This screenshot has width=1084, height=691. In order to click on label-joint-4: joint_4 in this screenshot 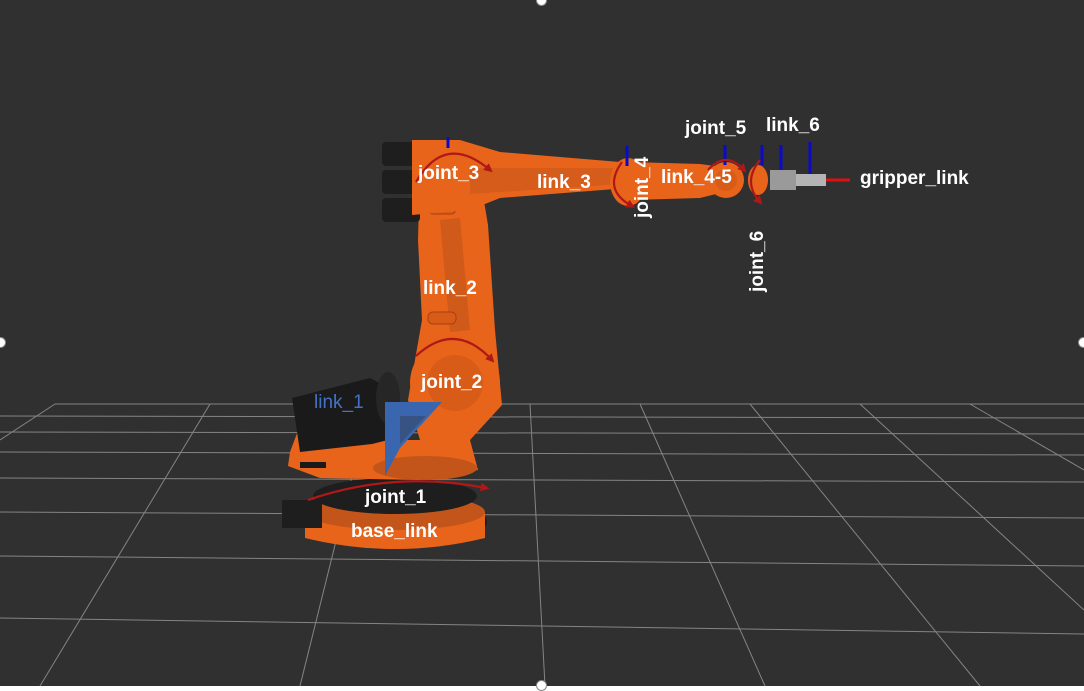, I will do `click(642, 187)`.